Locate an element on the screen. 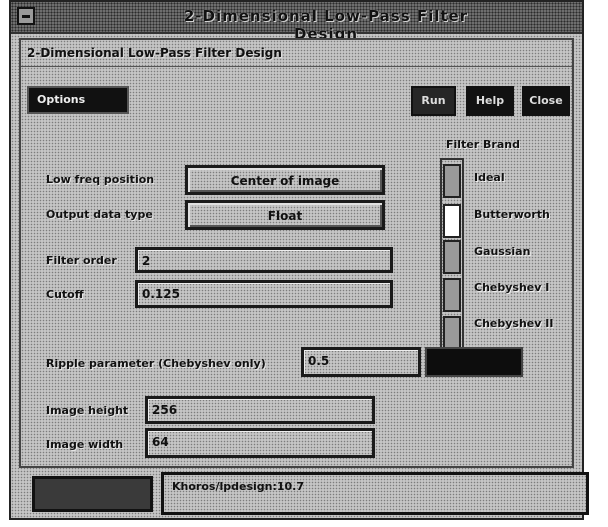  low-freq-position-label: Low freq position is located at coordinates (100, 179).